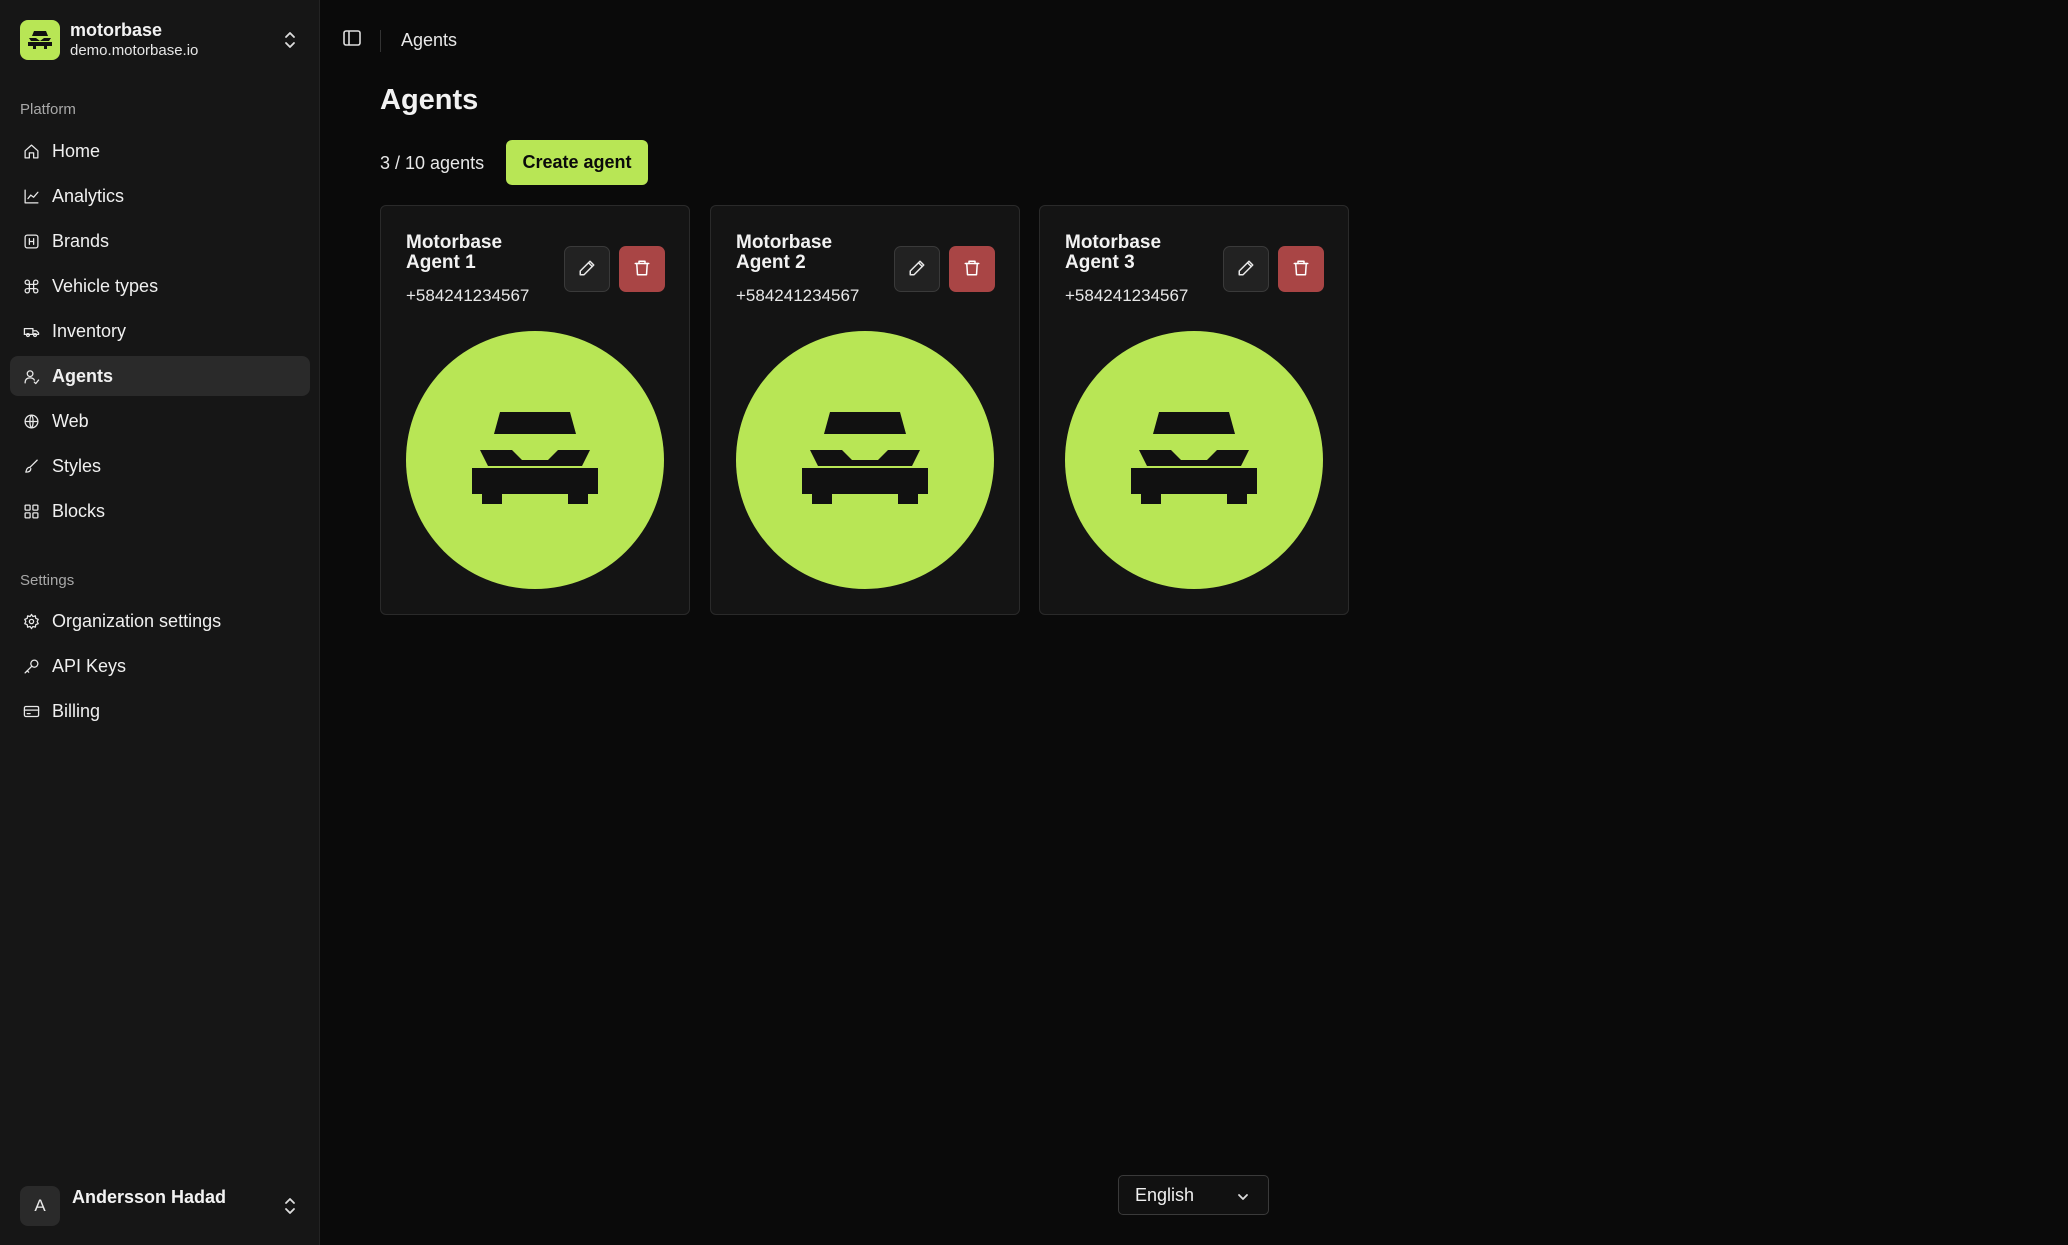  What do you see at coordinates (31, 241) in the screenshot?
I see `brand-icon` at bounding box center [31, 241].